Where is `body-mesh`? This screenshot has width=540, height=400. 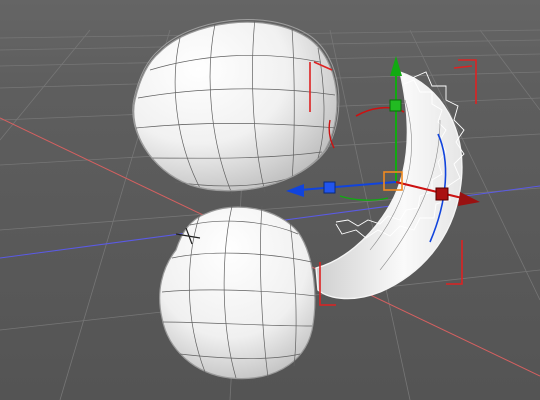 body-mesh is located at coordinates (238, 292).